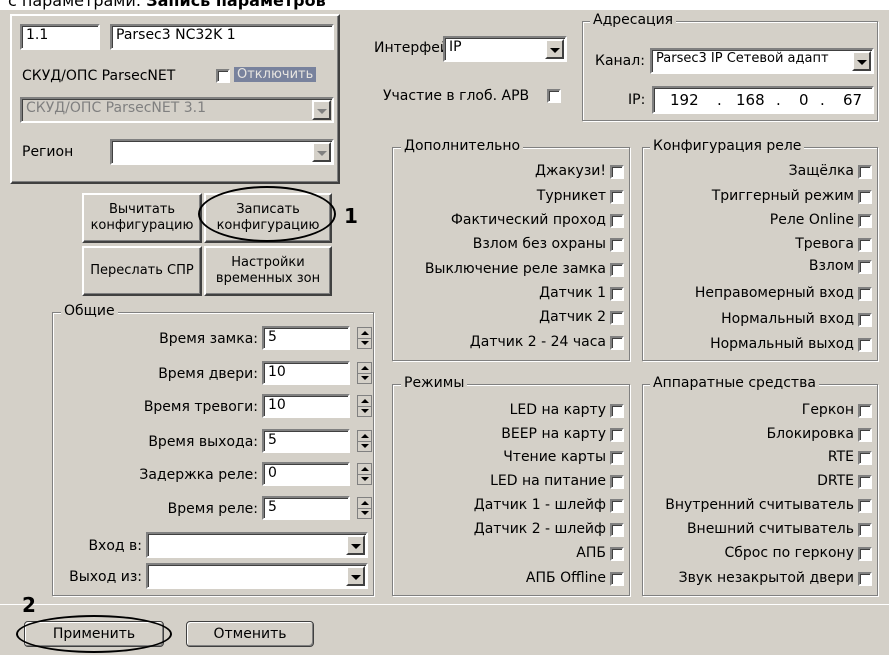 The image size is (889, 655). I want to click on cancel-button: Отменить, so click(250, 634).